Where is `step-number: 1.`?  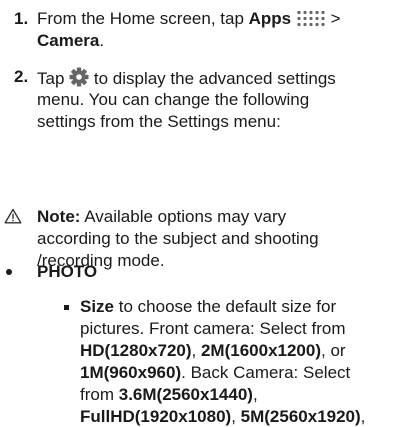
step-number: 1. is located at coordinates (21, 18).